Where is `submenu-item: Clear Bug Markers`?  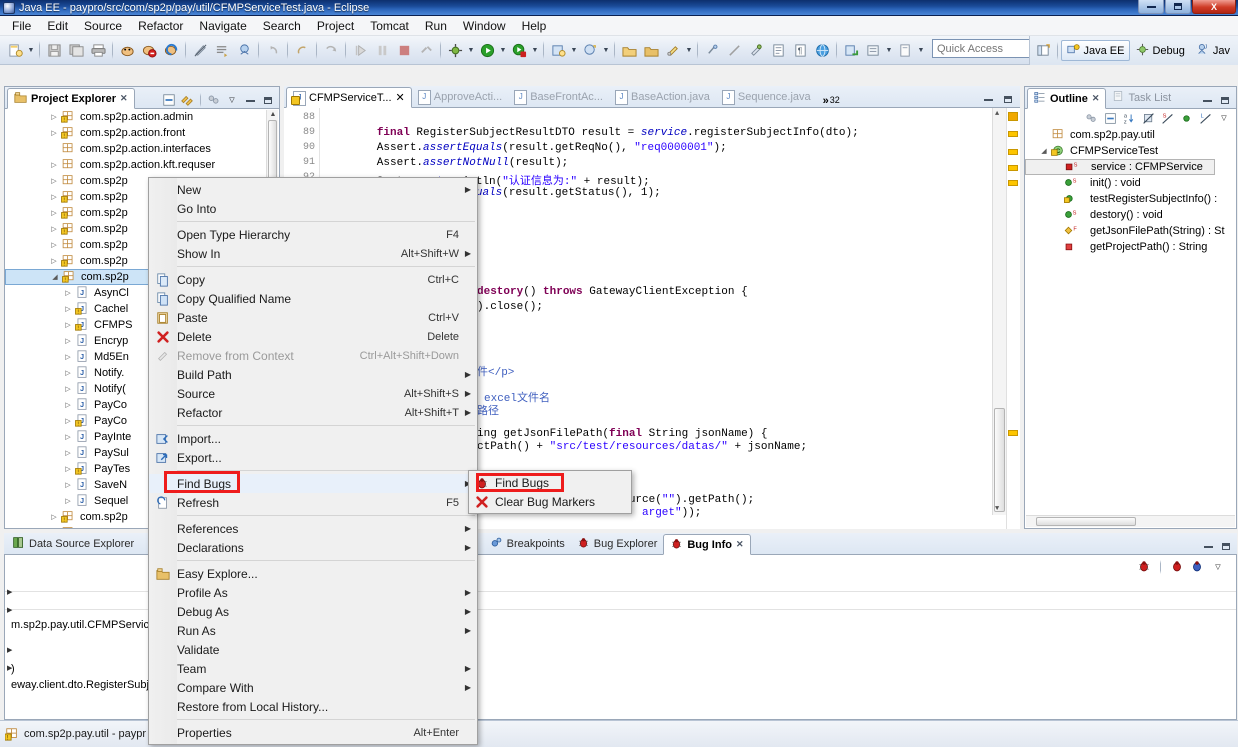 submenu-item: Clear Bug Markers is located at coordinates (550, 501).